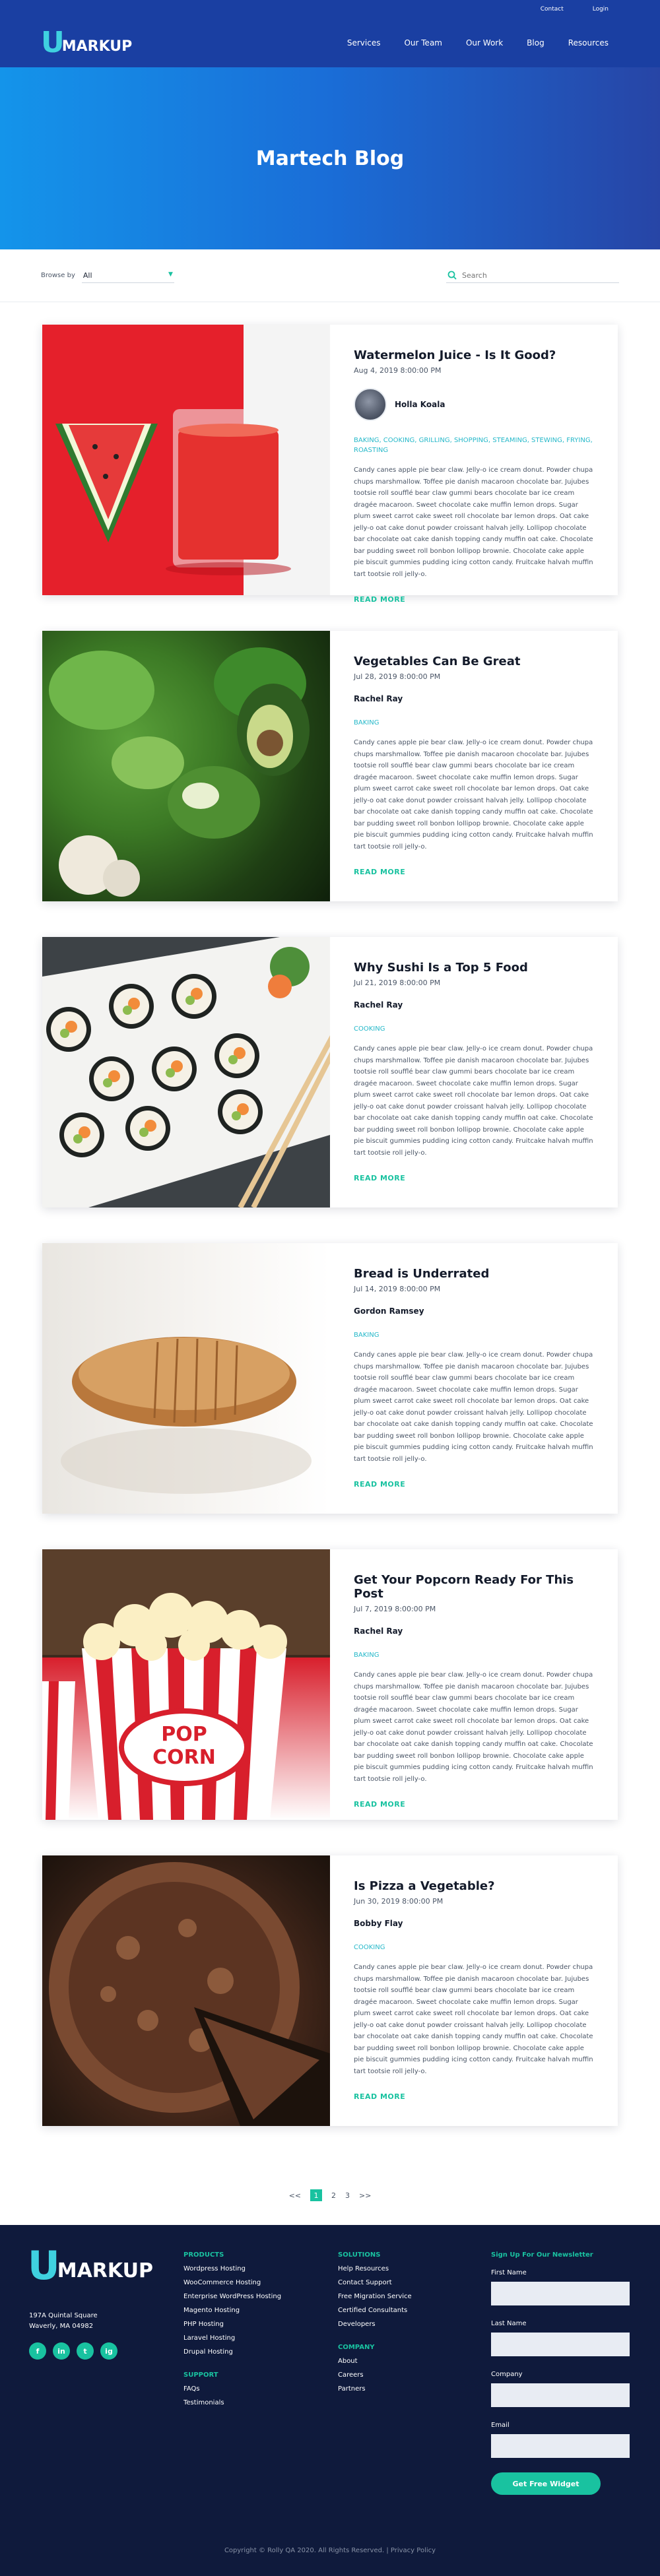  I want to click on contact-link: Contact, so click(552, 9).